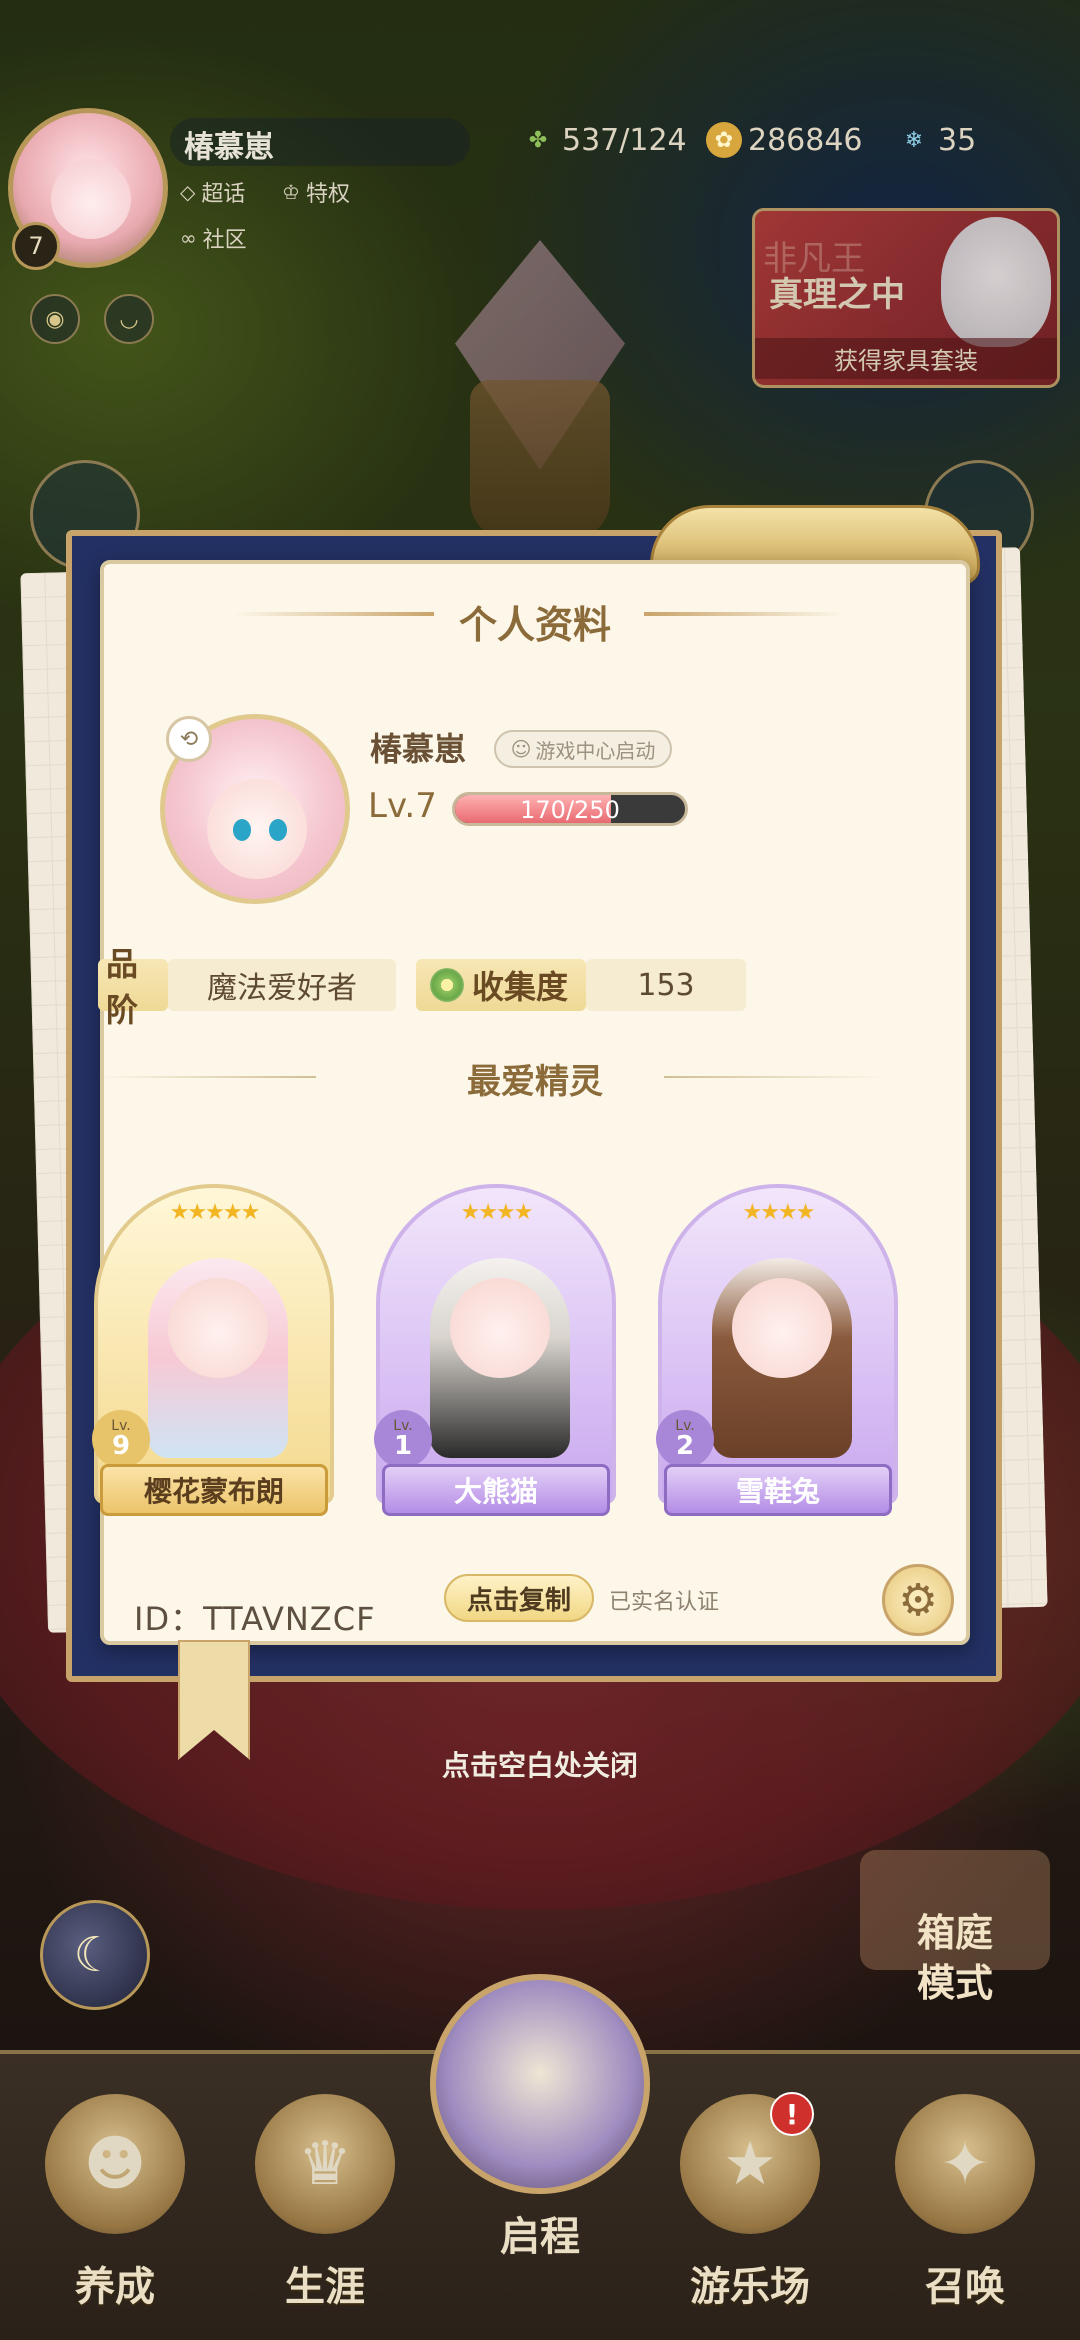  What do you see at coordinates (996, 282) in the screenshot?
I see `event-character-portrait` at bounding box center [996, 282].